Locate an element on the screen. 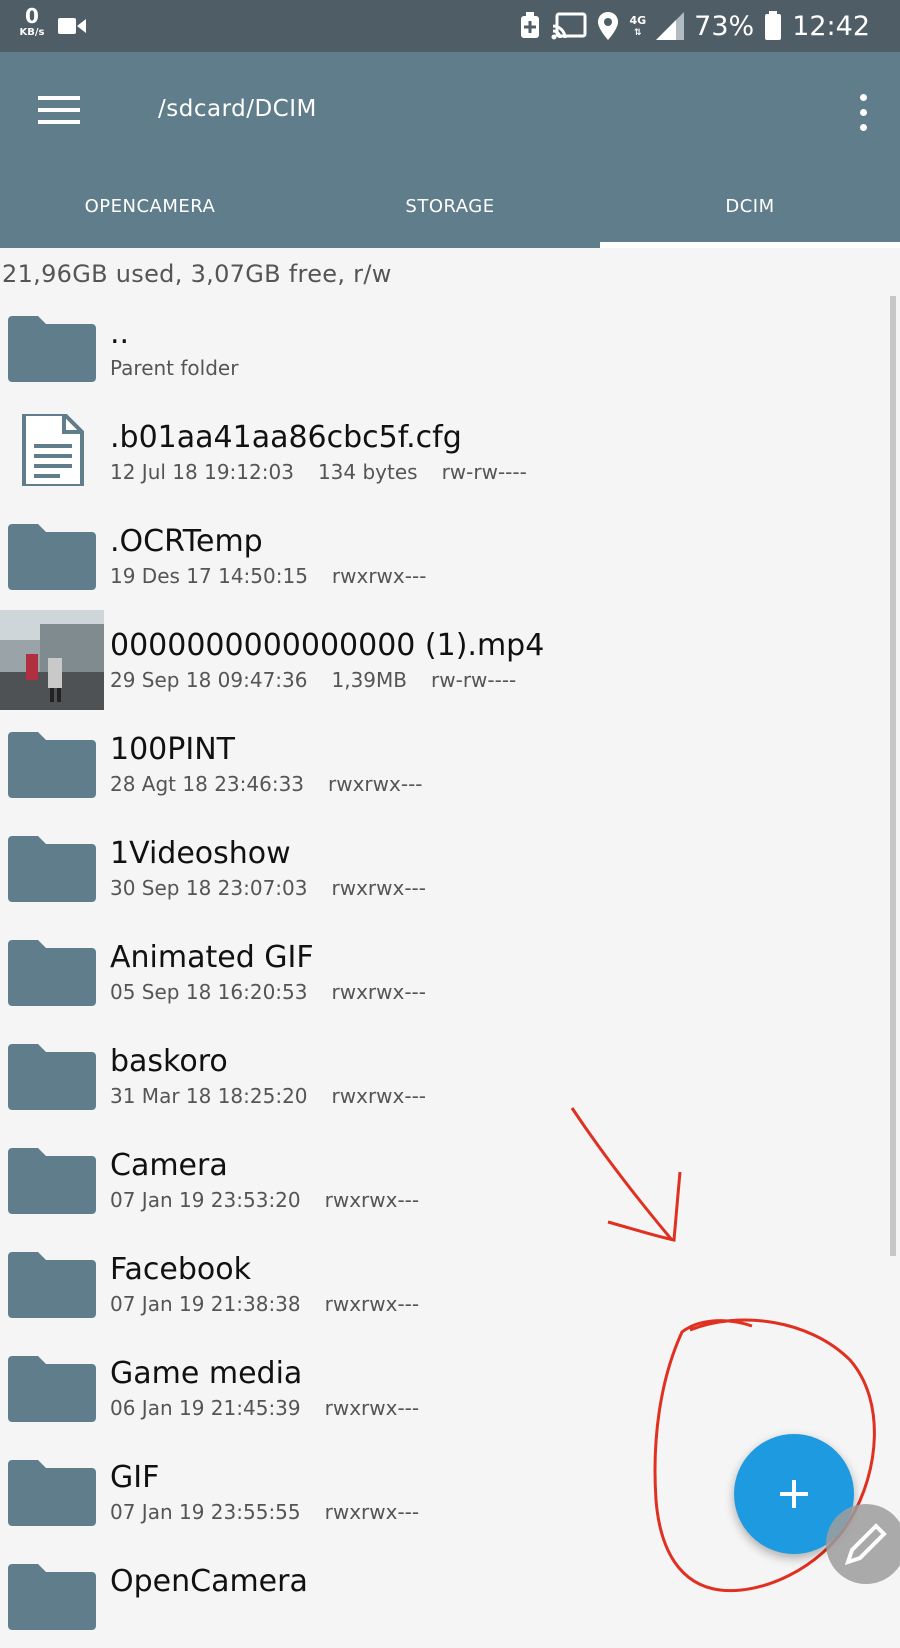 The width and height of the screenshot is (900, 1648). file-meta: 12 Jul 18 19:12:03 134 bytes rw-rw---- is located at coordinates (330, 472).